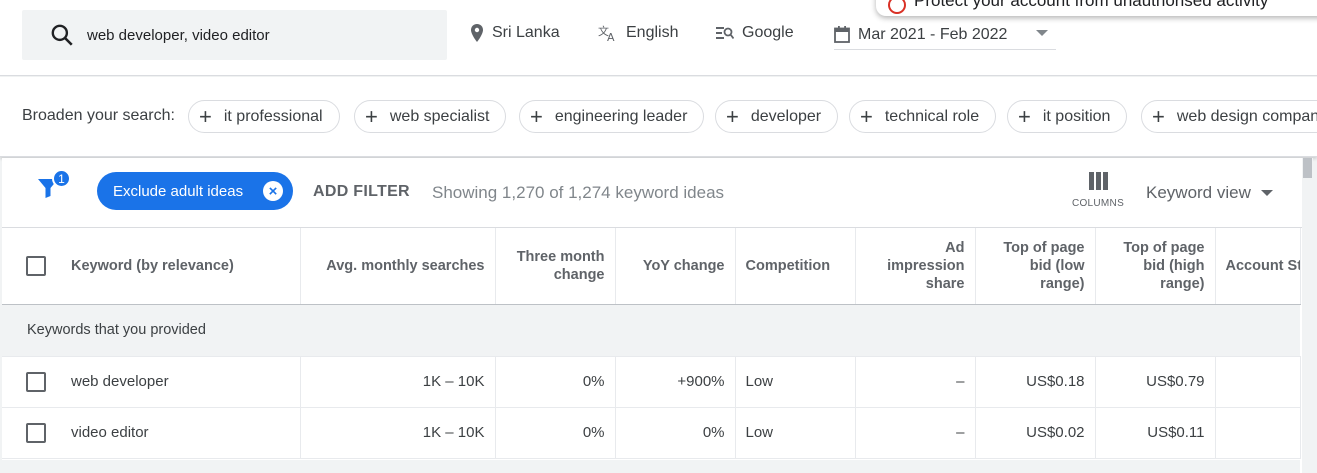  I want to click on yoy-cell: 0%, so click(675, 433).